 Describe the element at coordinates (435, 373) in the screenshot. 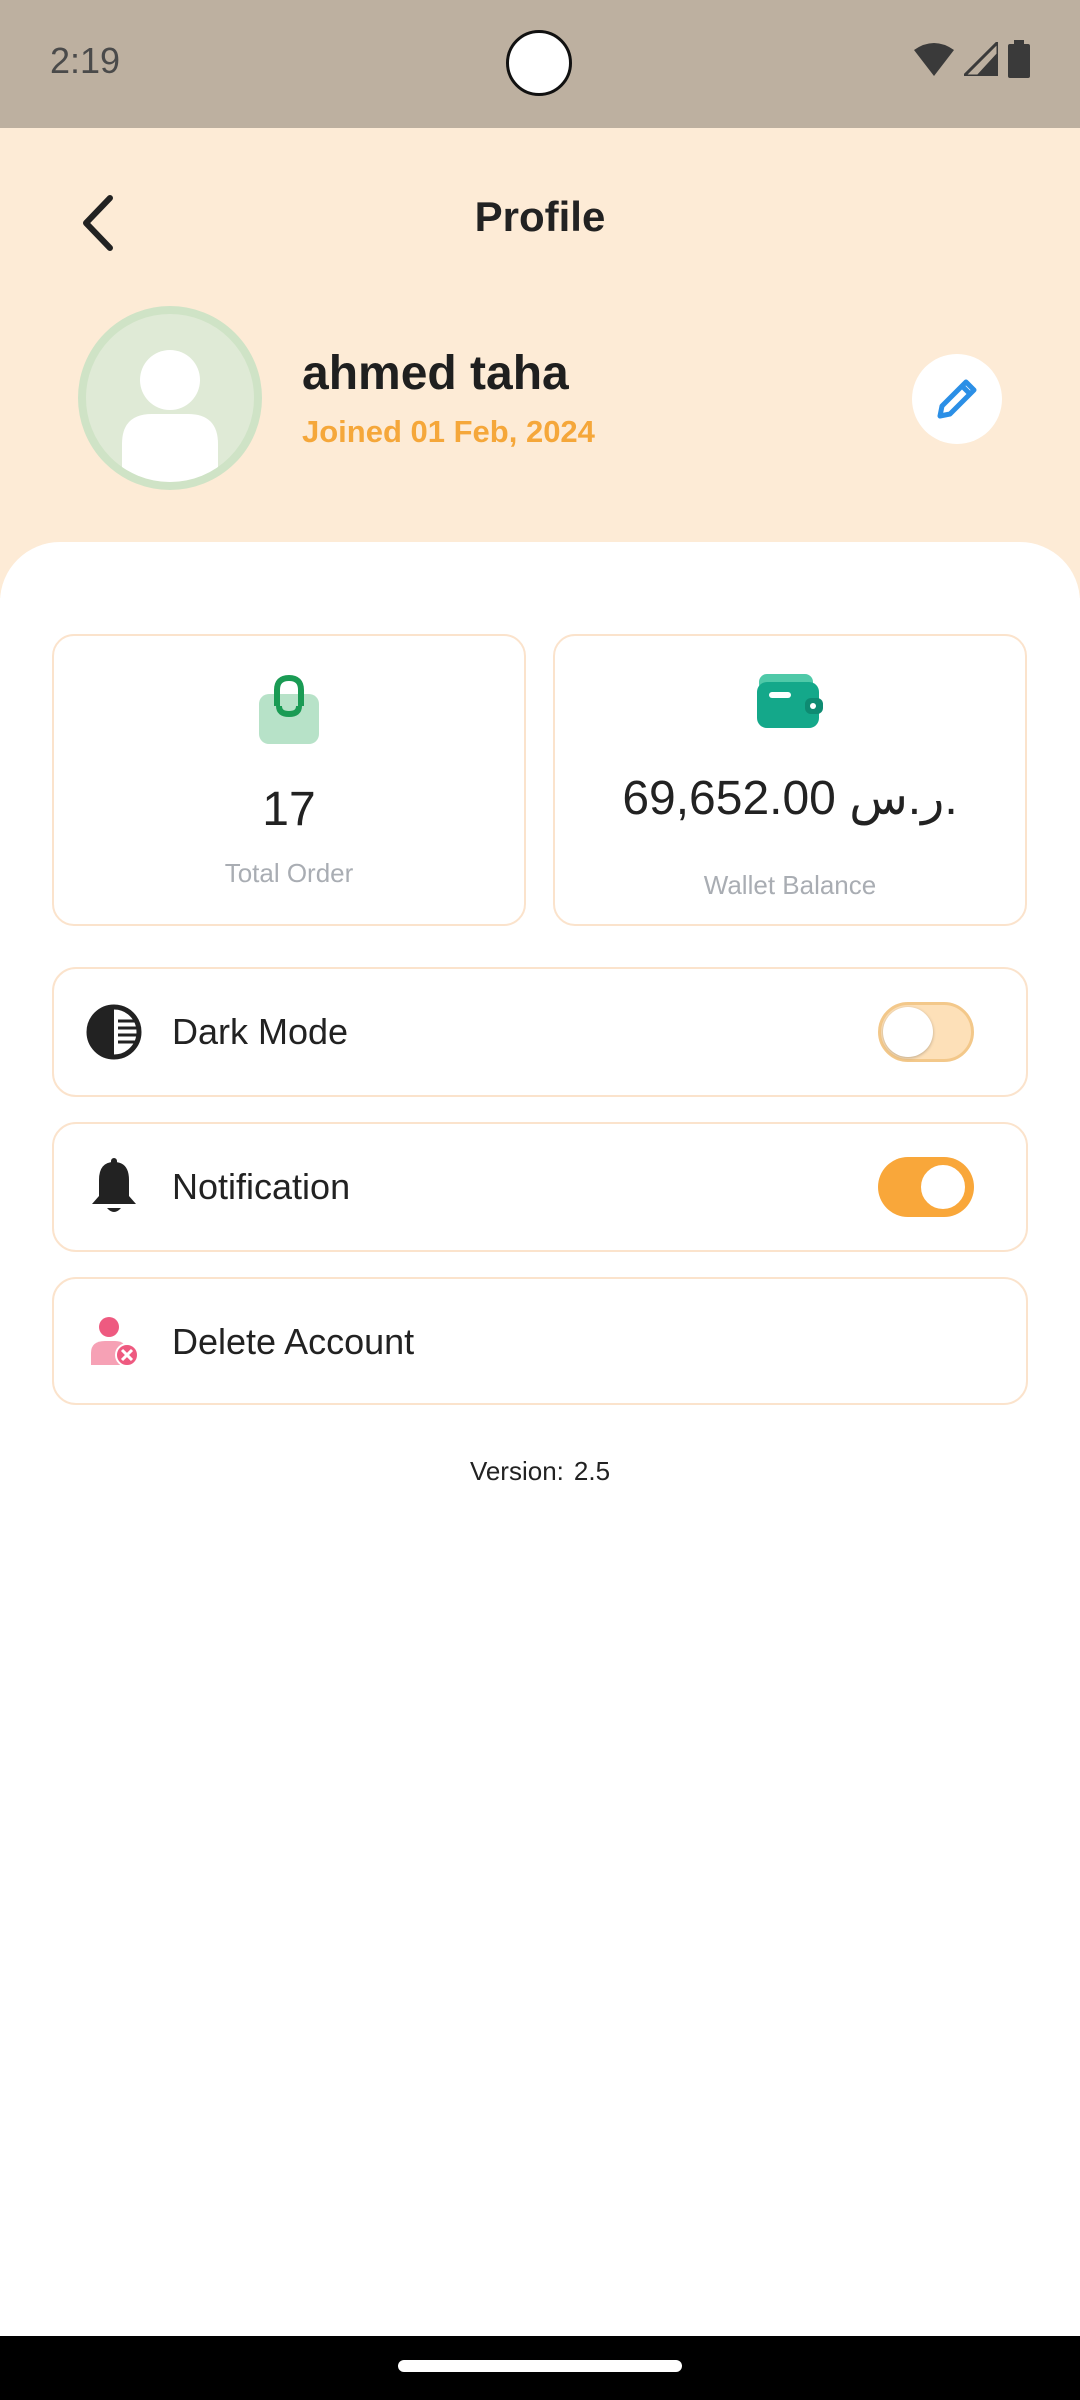

I see `user-name: ahmed taha` at that location.